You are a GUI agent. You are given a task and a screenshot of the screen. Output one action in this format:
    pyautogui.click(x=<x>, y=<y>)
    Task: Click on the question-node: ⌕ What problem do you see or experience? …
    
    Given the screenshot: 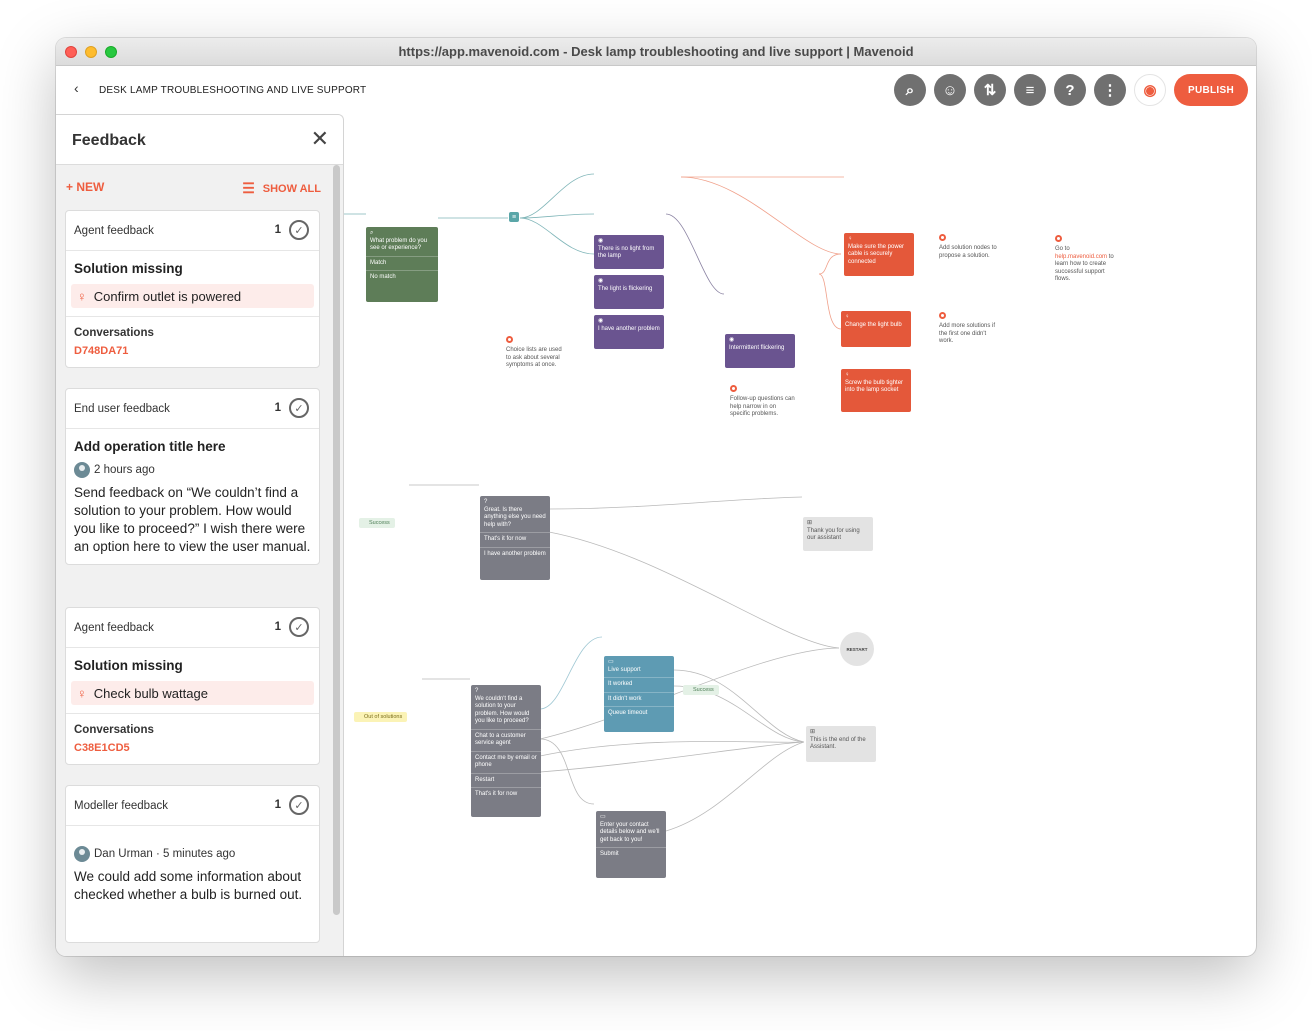 What is the action you would take?
    pyautogui.click(x=402, y=264)
    